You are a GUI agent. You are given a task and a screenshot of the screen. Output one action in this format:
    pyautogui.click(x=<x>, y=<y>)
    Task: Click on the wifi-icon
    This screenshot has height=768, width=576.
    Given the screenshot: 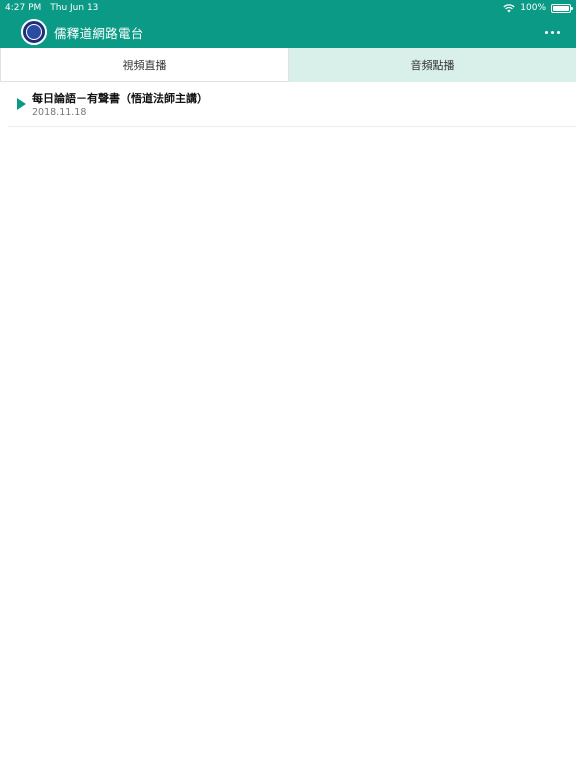 What is the action you would take?
    pyautogui.click(x=509, y=7)
    